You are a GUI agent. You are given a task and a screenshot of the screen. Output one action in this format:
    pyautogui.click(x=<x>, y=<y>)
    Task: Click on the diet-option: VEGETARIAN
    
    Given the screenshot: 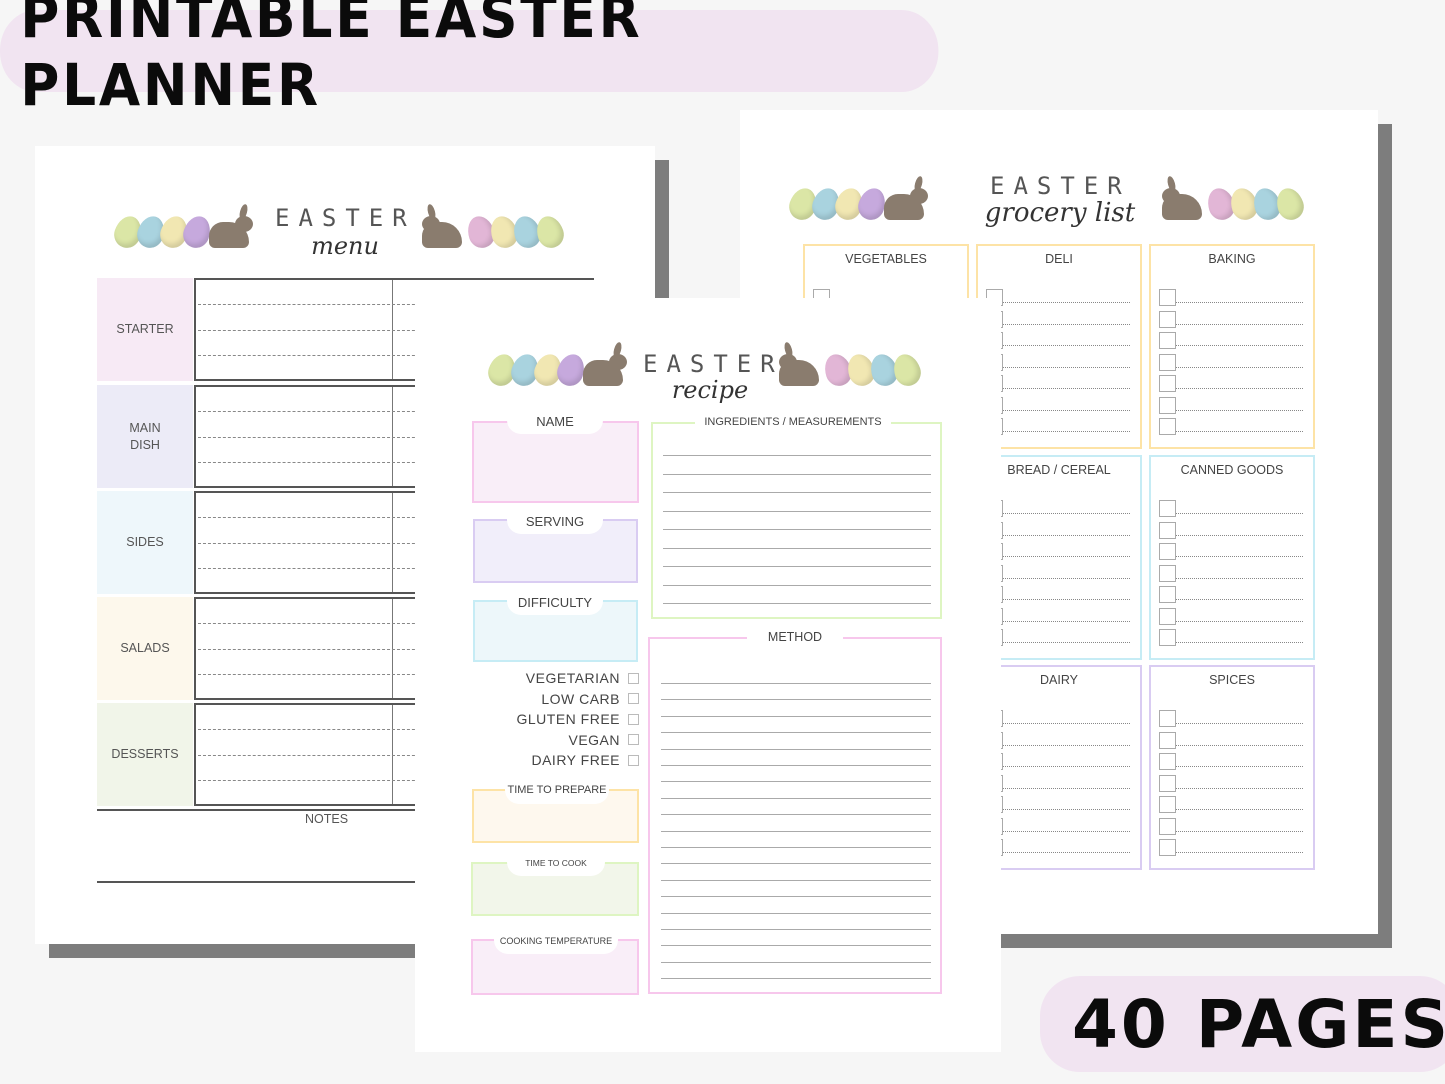 What is the action you would take?
    pyautogui.click(x=582, y=678)
    